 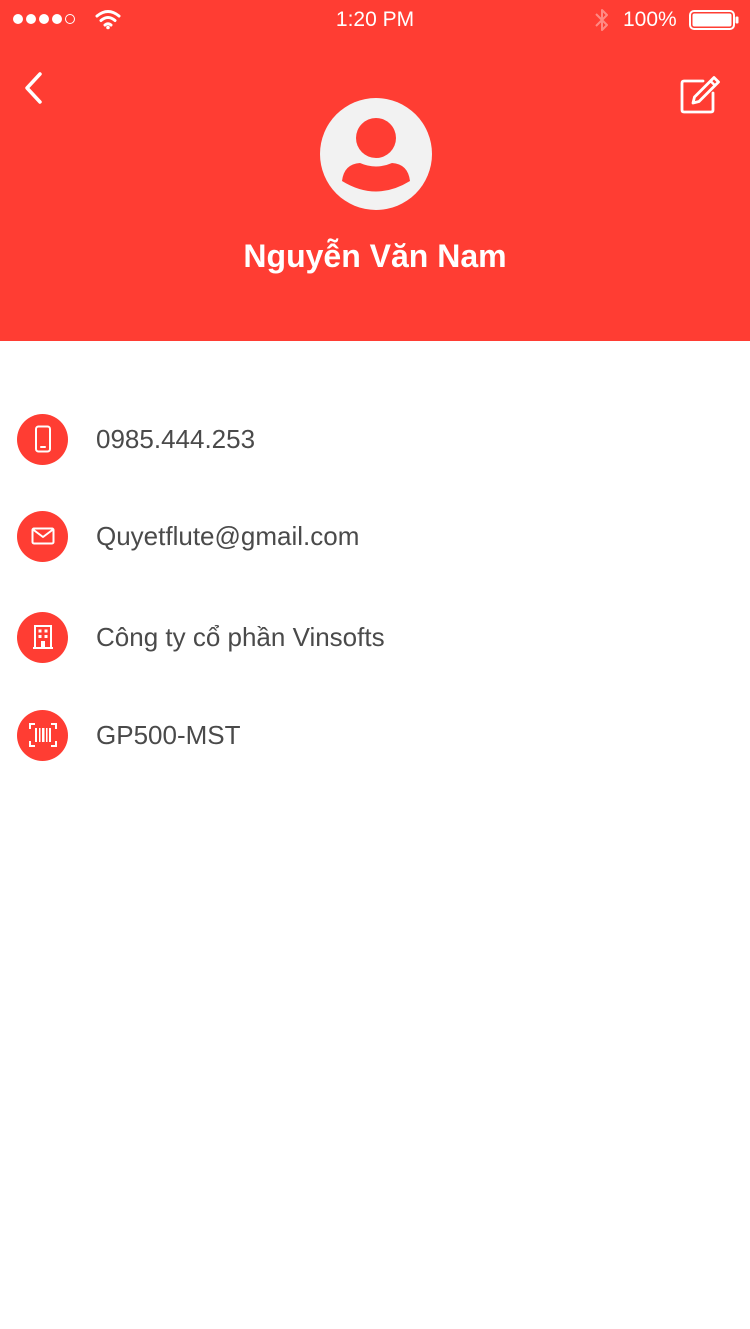 I want to click on mail-icon-badge, so click(x=42, y=536).